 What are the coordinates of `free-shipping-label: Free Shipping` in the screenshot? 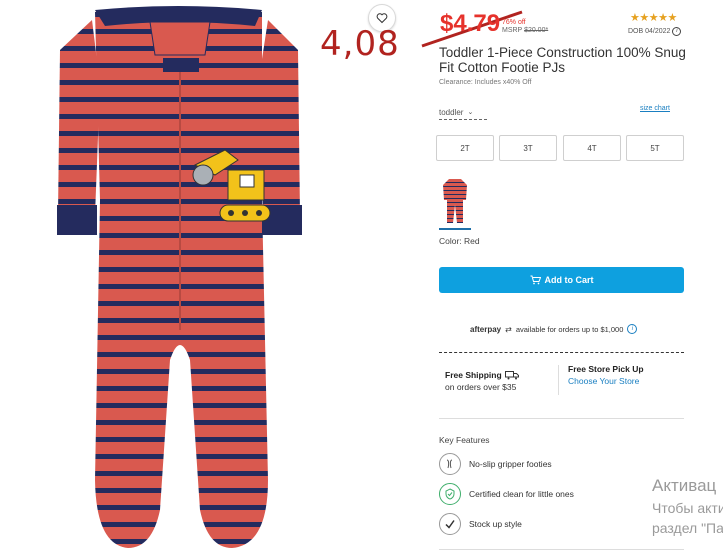 It's located at (473, 375).